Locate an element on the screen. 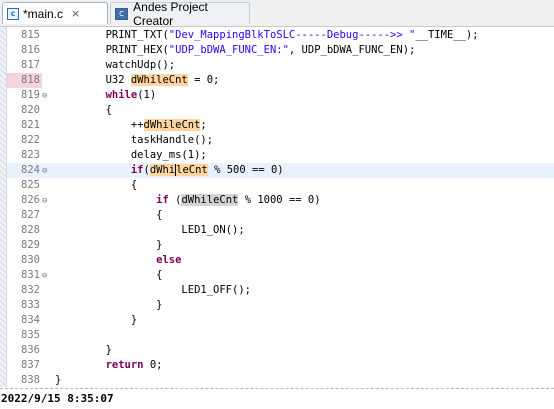  timestamp: 2022/9/15 8:35:07 is located at coordinates (57, 398).